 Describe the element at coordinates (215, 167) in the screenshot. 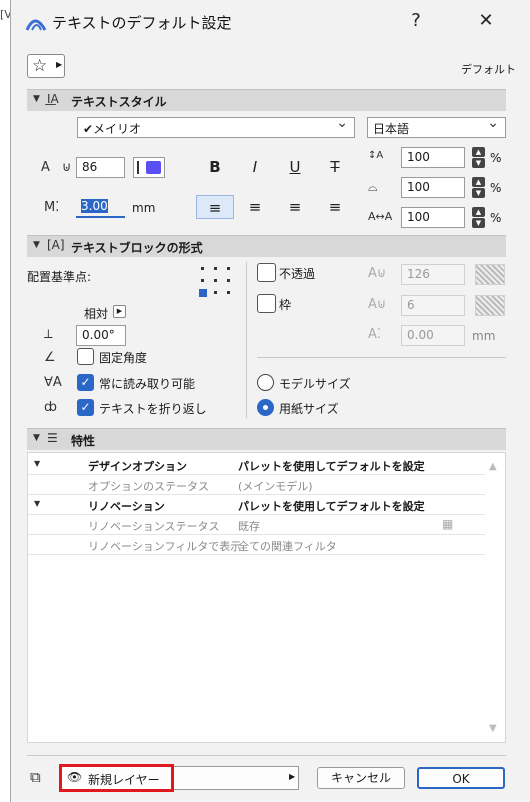

I see `bold-button: B` at that location.